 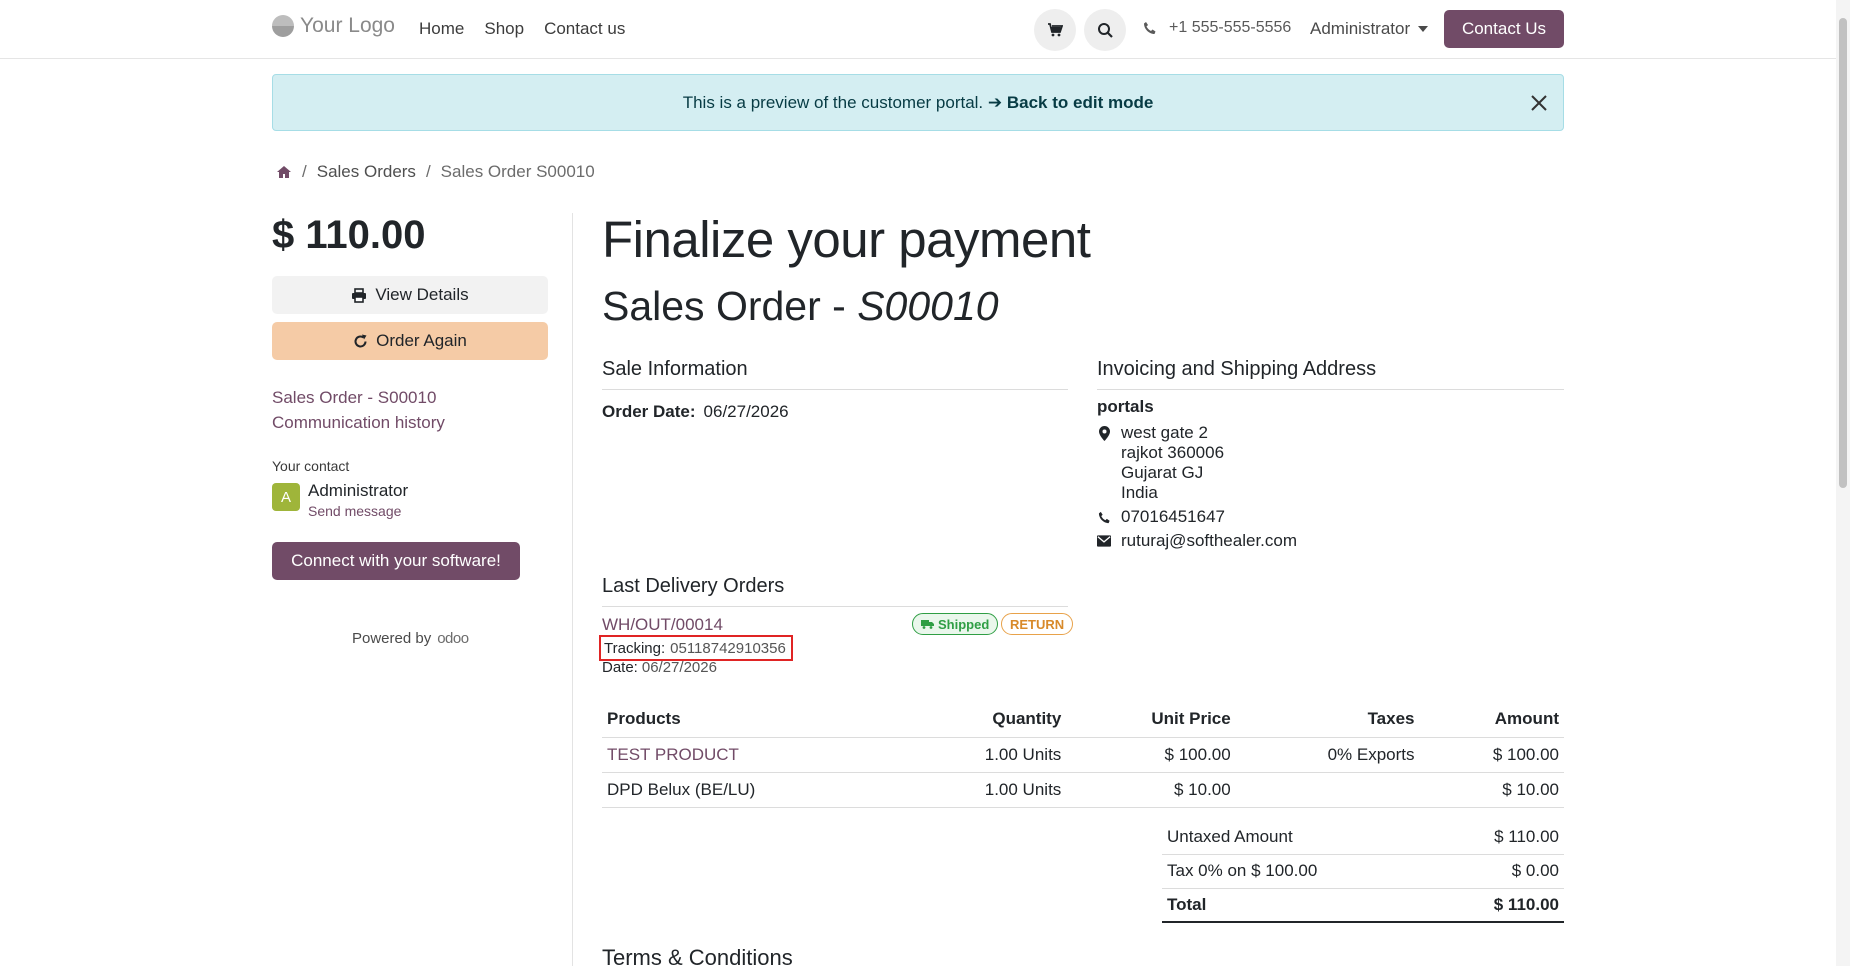 I want to click on customer-name: portals, so click(x=1125, y=406).